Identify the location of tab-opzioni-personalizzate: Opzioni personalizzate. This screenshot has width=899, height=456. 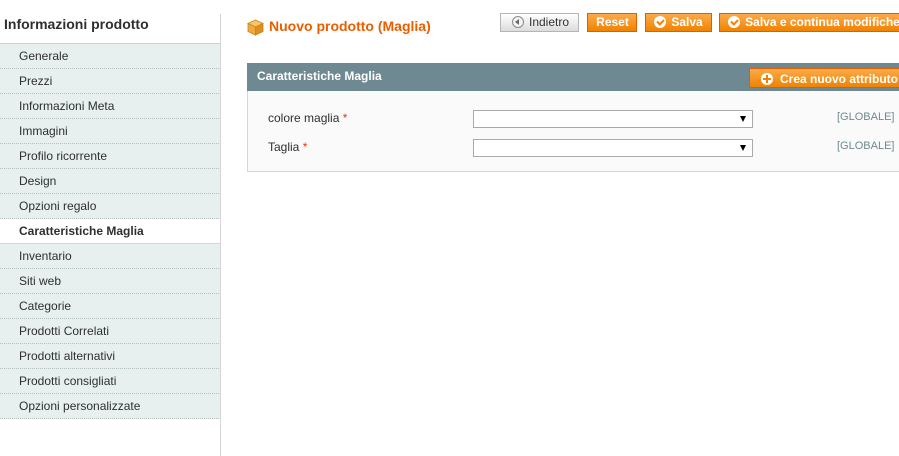
(110, 406).